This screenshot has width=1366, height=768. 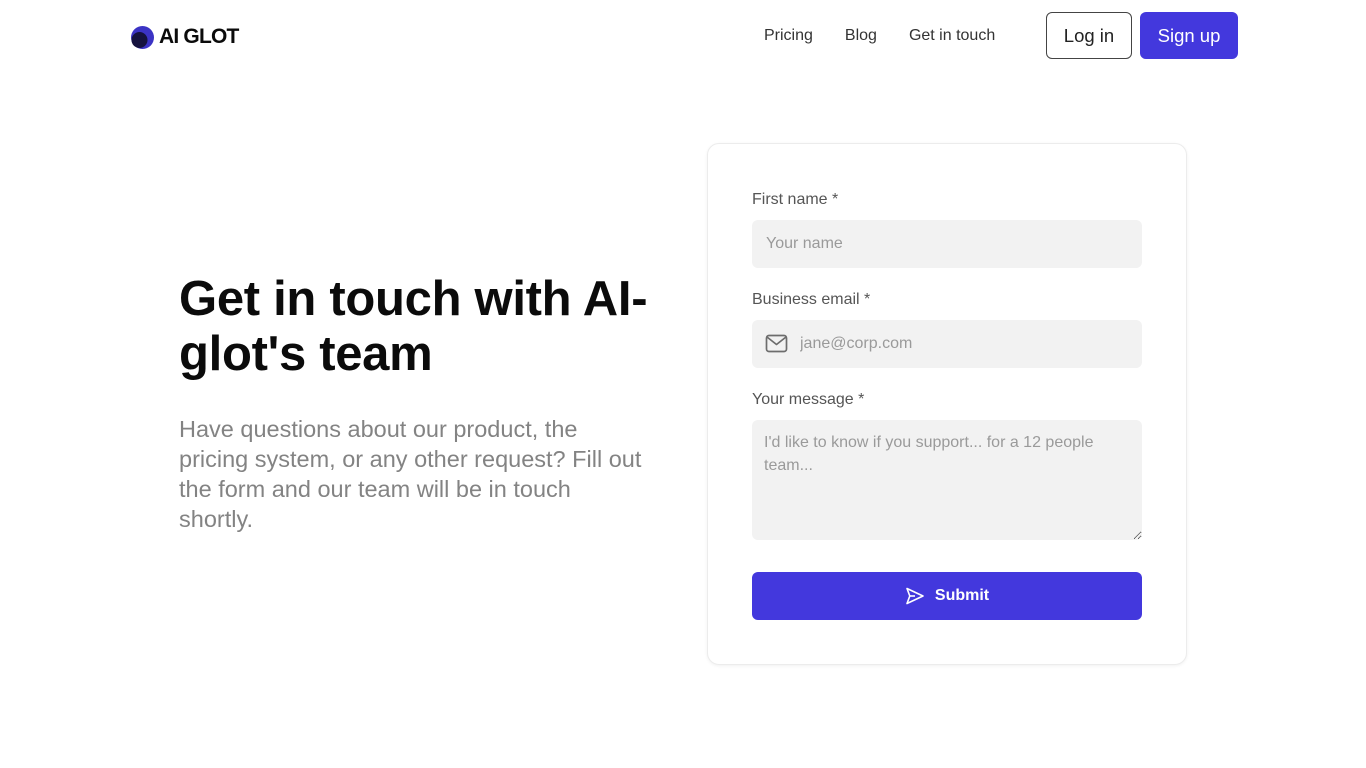 I want to click on submit-label: Submit, so click(x=962, y=595).